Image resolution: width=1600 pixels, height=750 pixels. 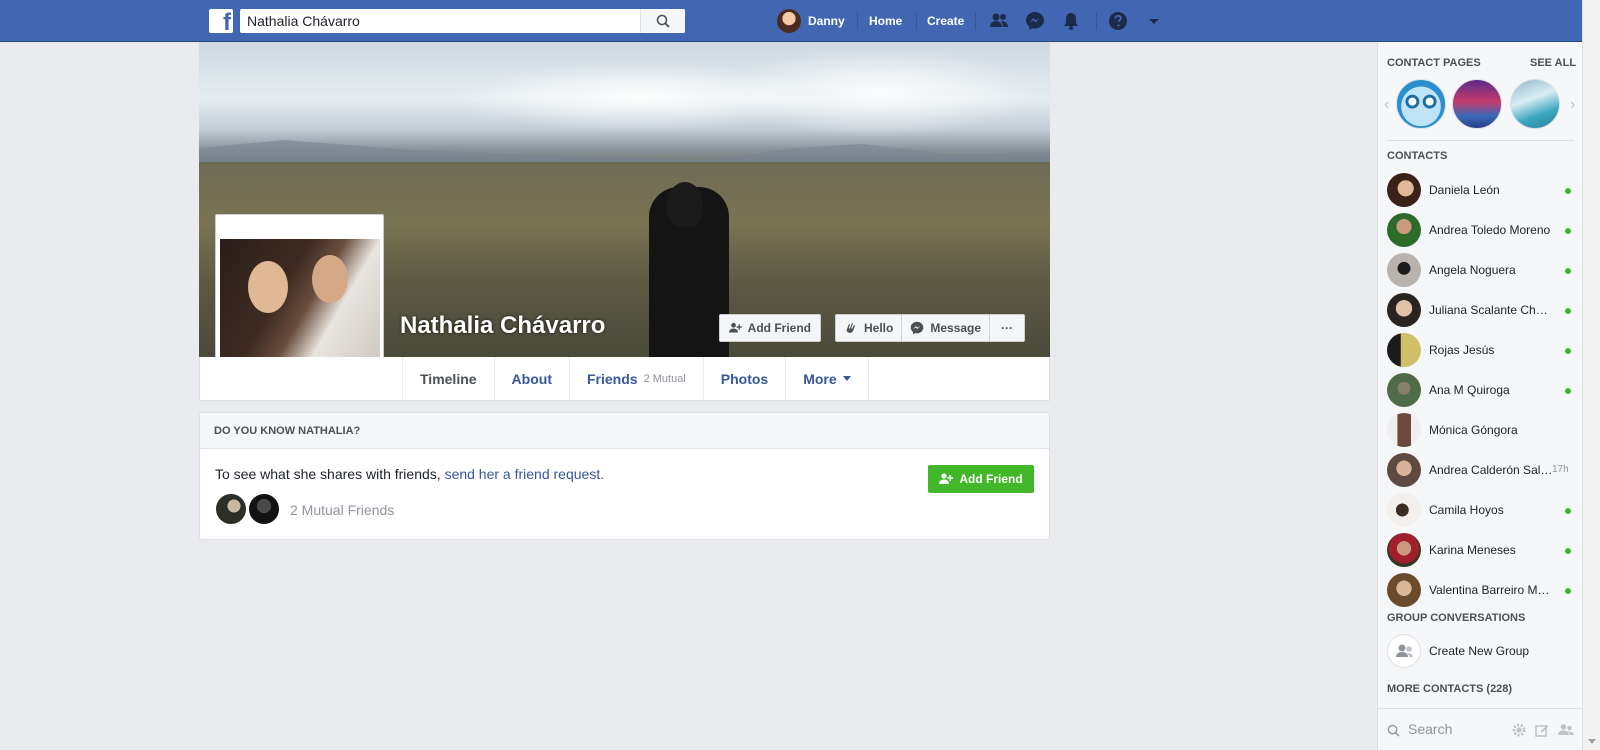 What do you see at coordinates (1393, 730) in the screenshot?
I see `search-icon` at bounding box center [1393, 730].